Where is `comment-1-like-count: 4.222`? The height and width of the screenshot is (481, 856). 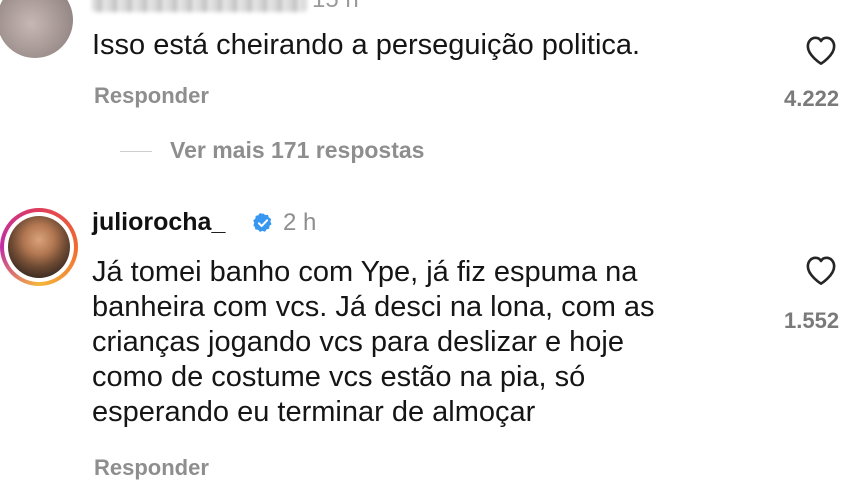
comment-1-like-count: 4.222 is located at coordinates (812, 98).